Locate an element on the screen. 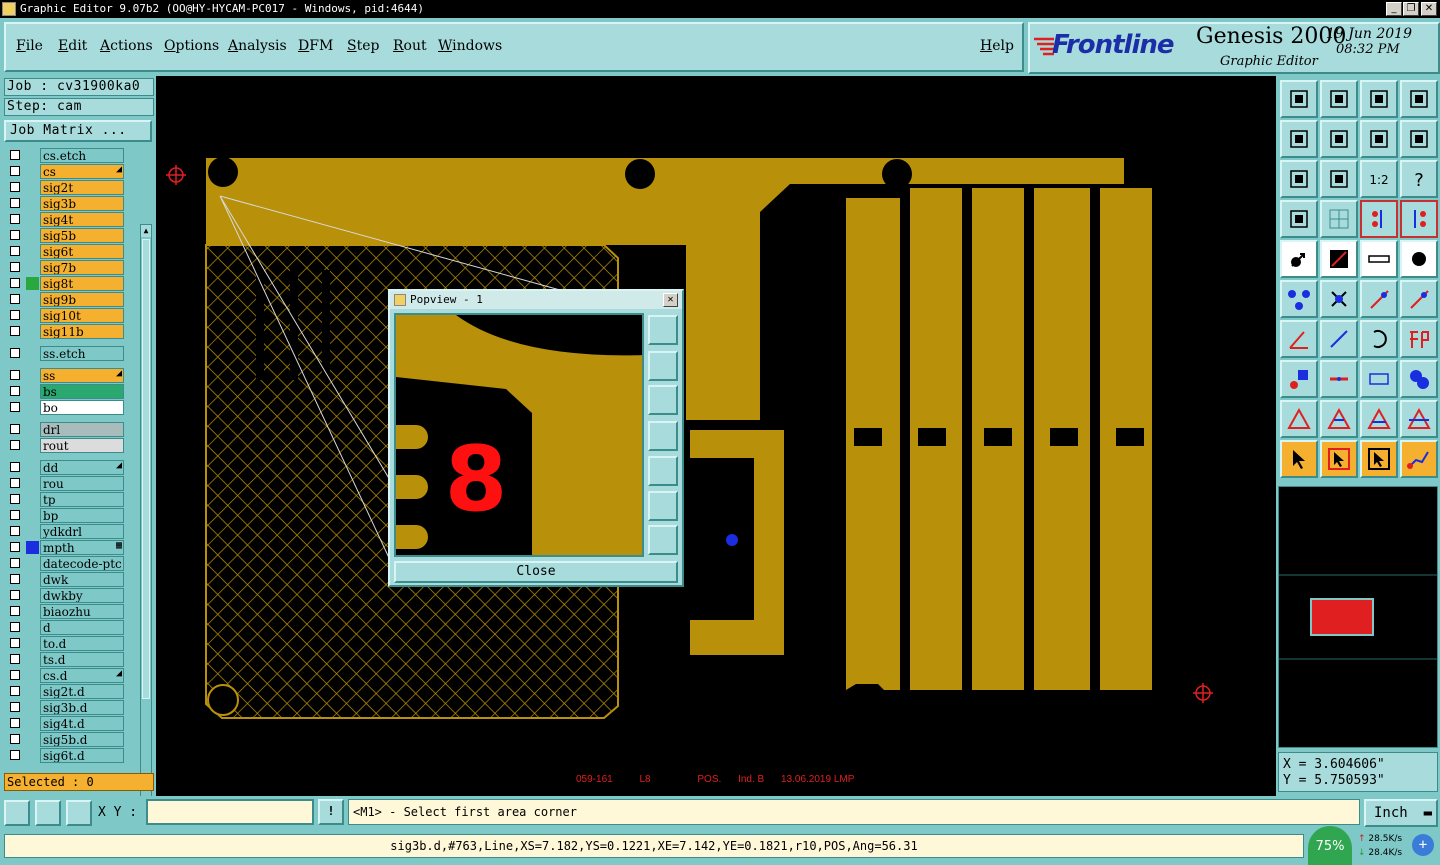 This screenshot has height=865, width=1440. overview-minimap is located at coordinates (1358, 617).